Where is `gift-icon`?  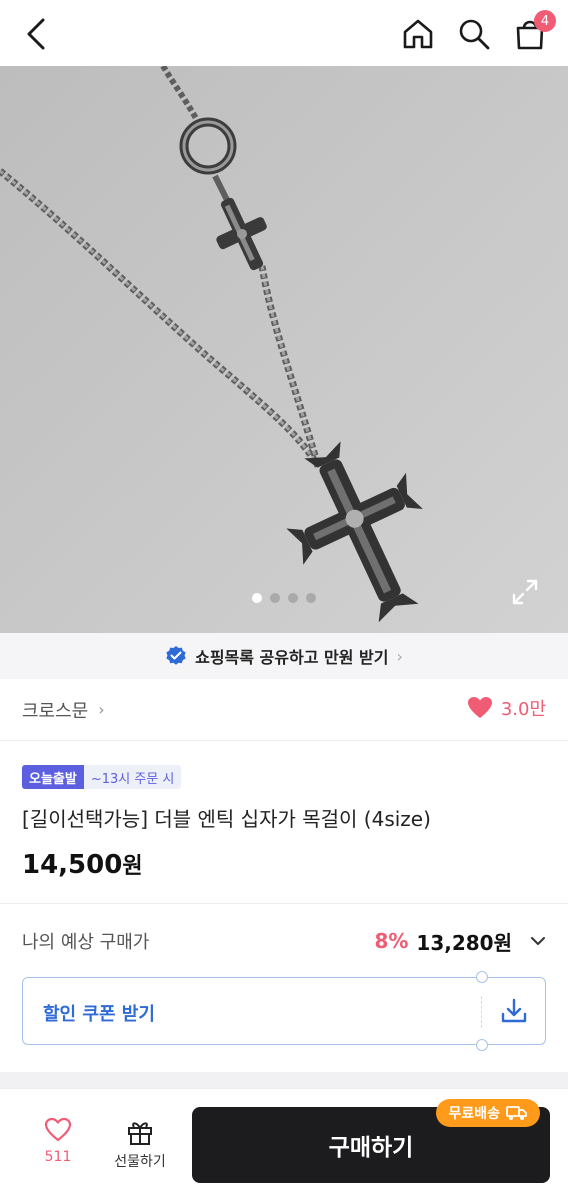
gift-icon is located at coordinates (140, 1133).